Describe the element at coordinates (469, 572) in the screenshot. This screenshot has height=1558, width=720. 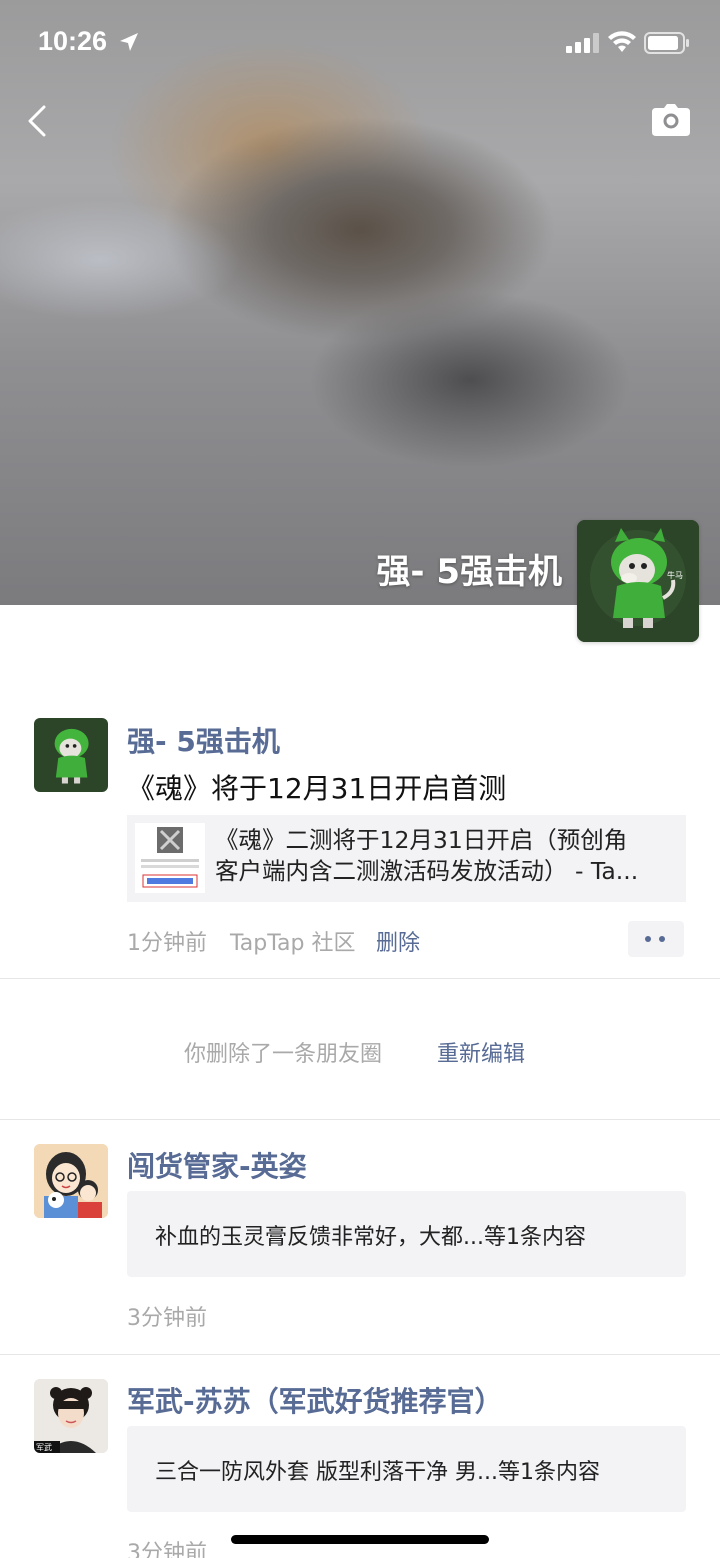
I see `profile-name: 强- 5强击机` at that location.